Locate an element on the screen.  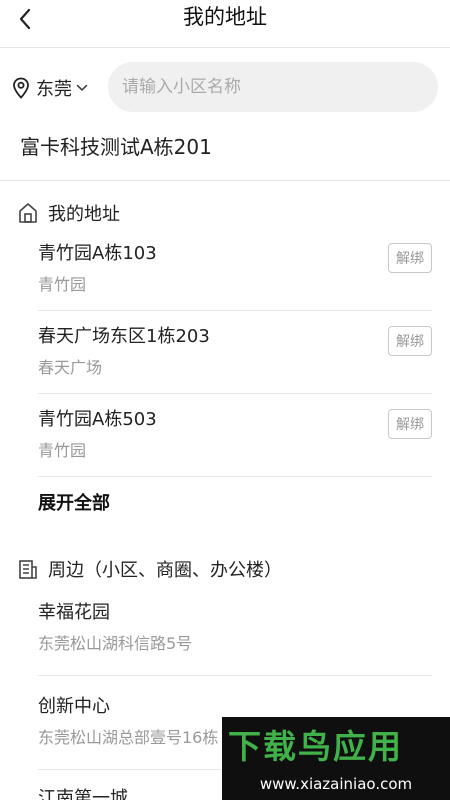
address-name: 青竹园A栋503 is located at coordinates (97, 419).